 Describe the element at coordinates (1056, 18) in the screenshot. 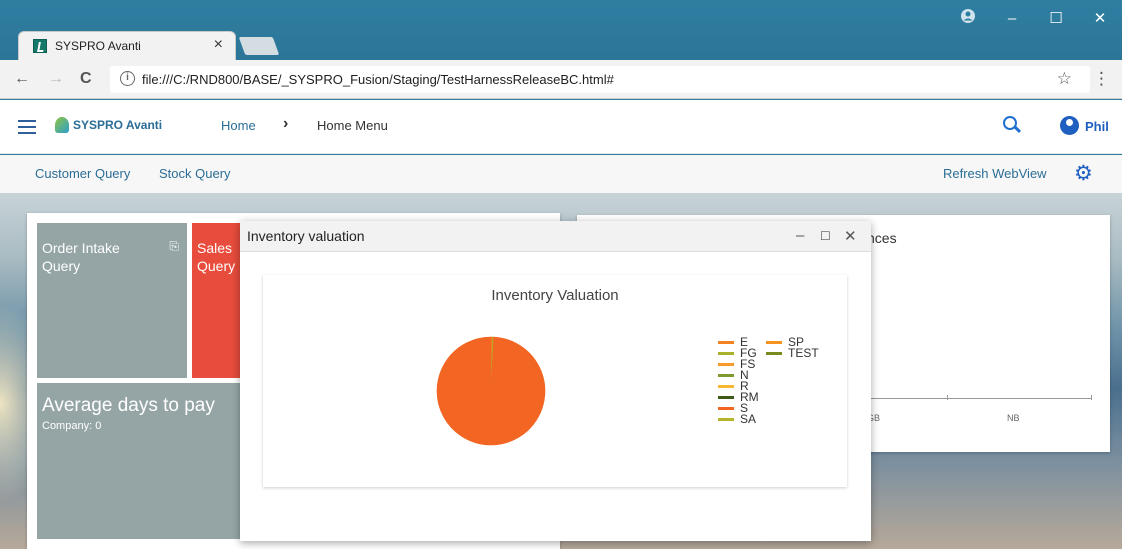

I see `maximize-button: ☐` at that location.